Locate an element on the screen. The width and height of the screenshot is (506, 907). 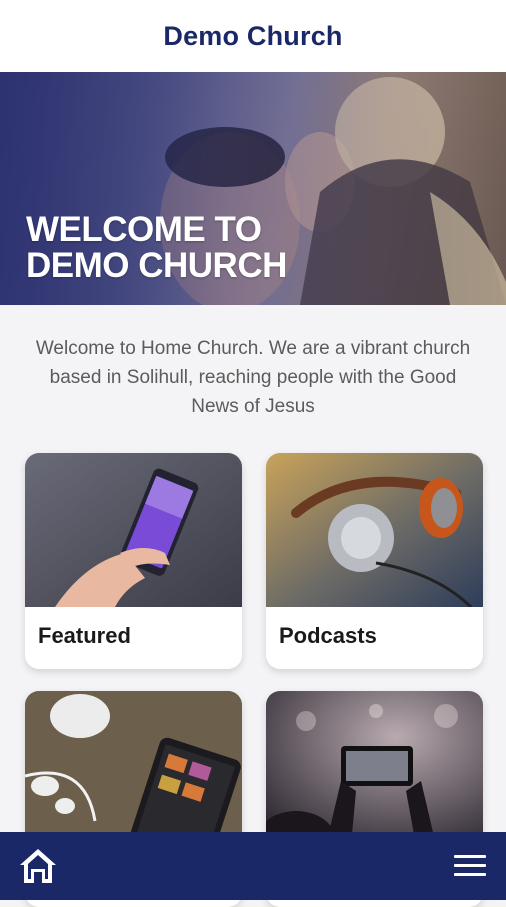
tile-podcasts: Podcasts is located at coordinates (374, 561).